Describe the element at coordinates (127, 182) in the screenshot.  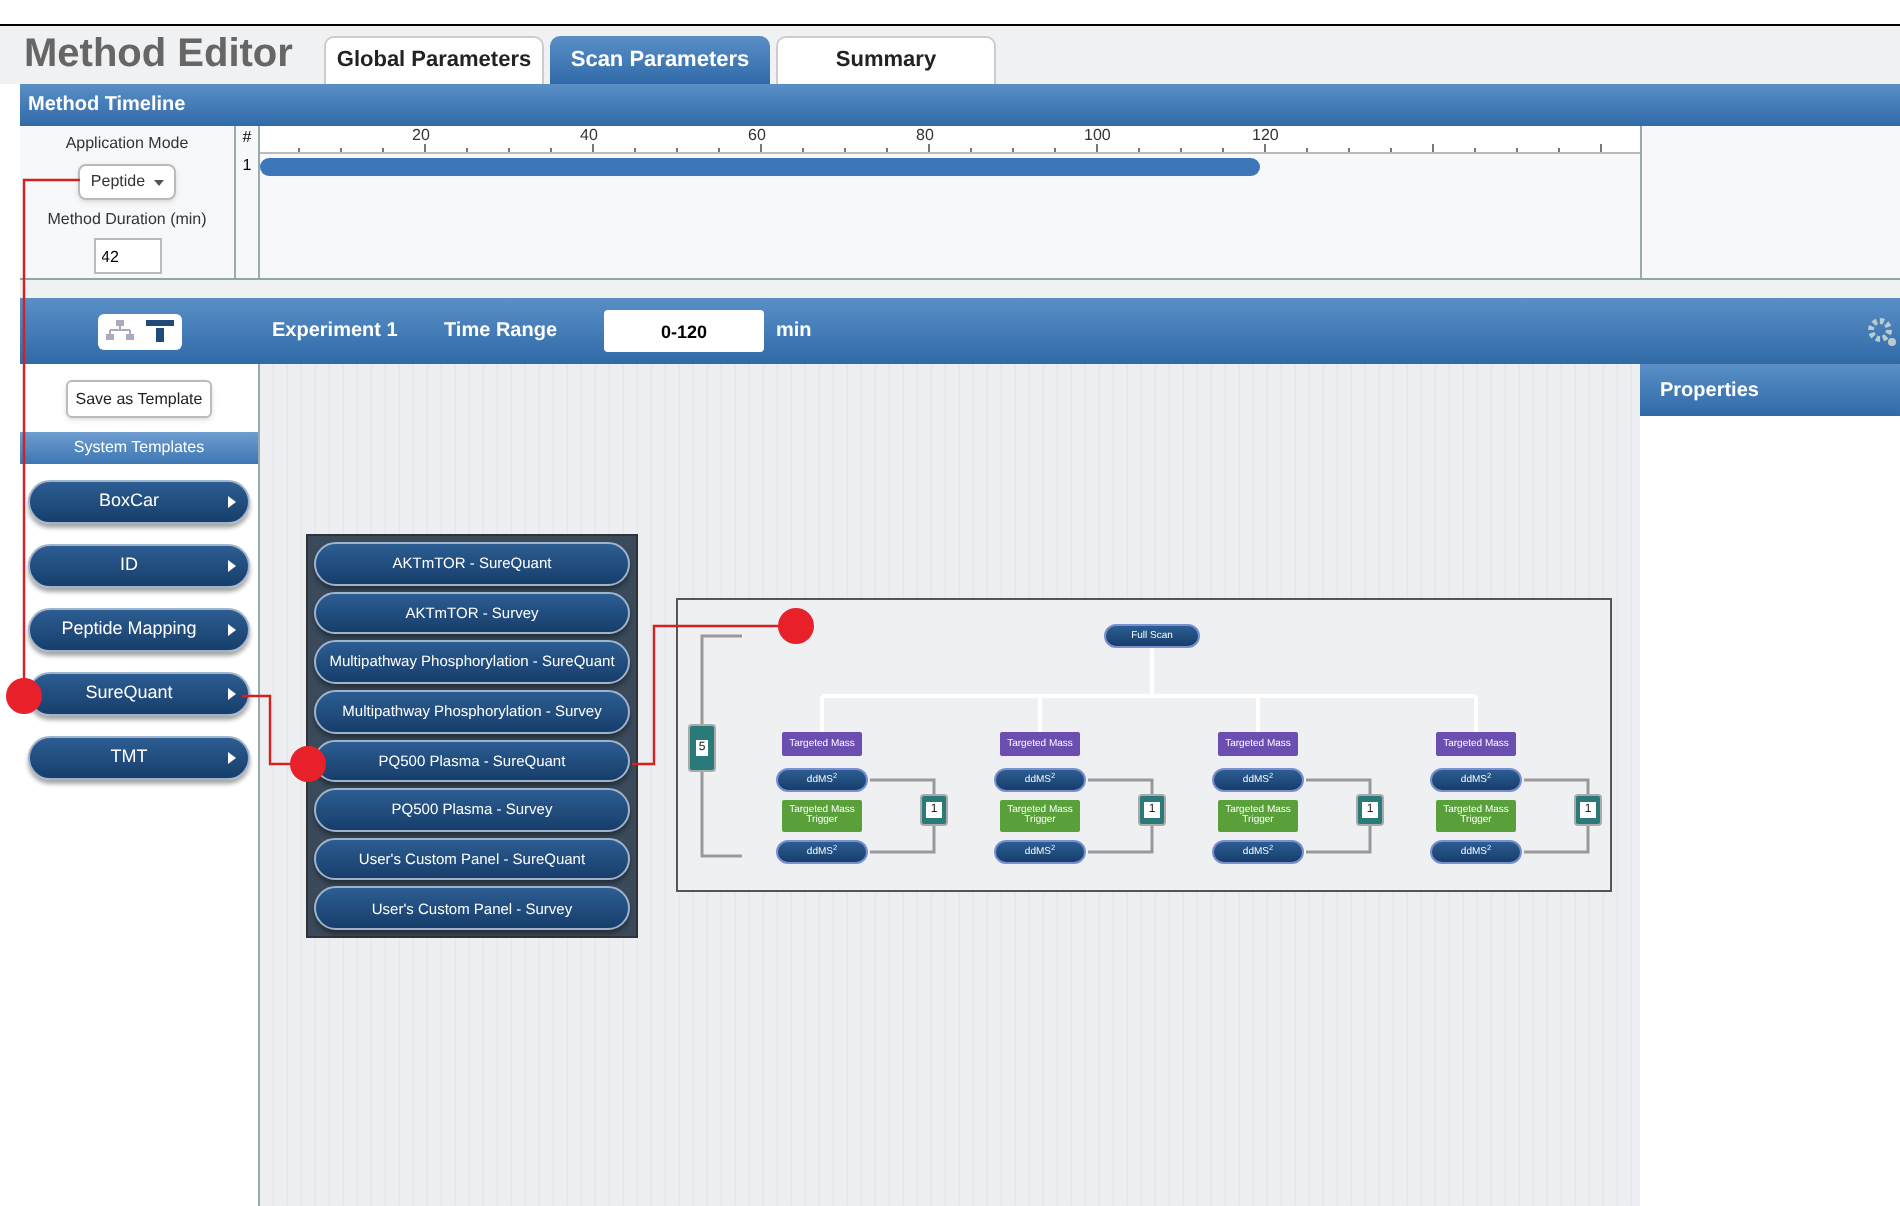
I see `mode-dropdown: Peptide` at that location.